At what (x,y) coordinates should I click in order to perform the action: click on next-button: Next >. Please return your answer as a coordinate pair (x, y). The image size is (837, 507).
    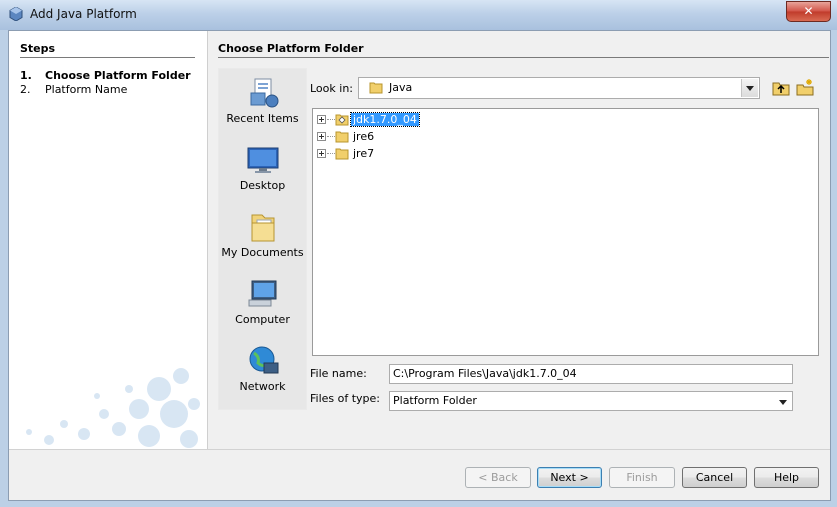
    Looking at the image, I should click on (569, 477).